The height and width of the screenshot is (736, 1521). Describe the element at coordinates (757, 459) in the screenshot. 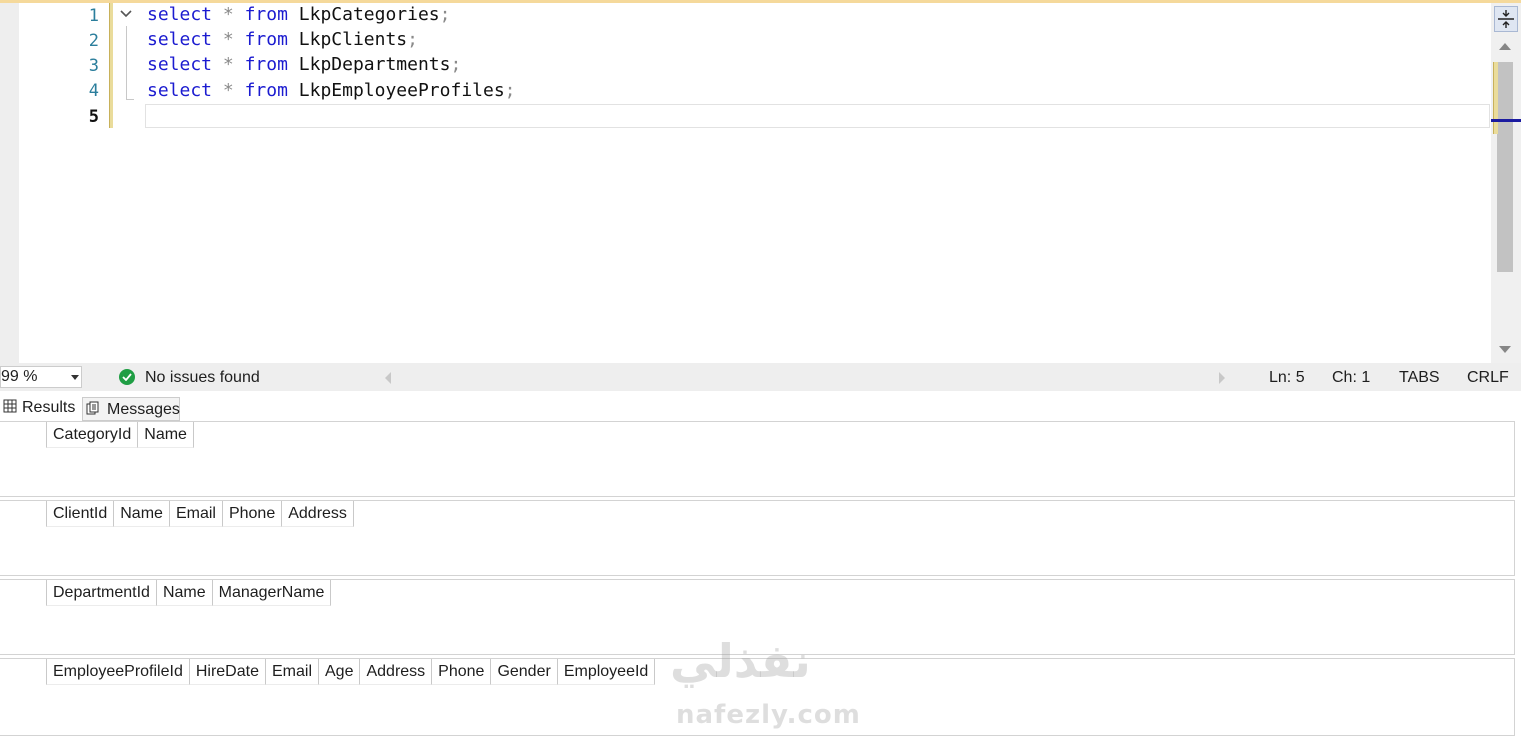

I see `result-grid: CategoryId Name` at that location.